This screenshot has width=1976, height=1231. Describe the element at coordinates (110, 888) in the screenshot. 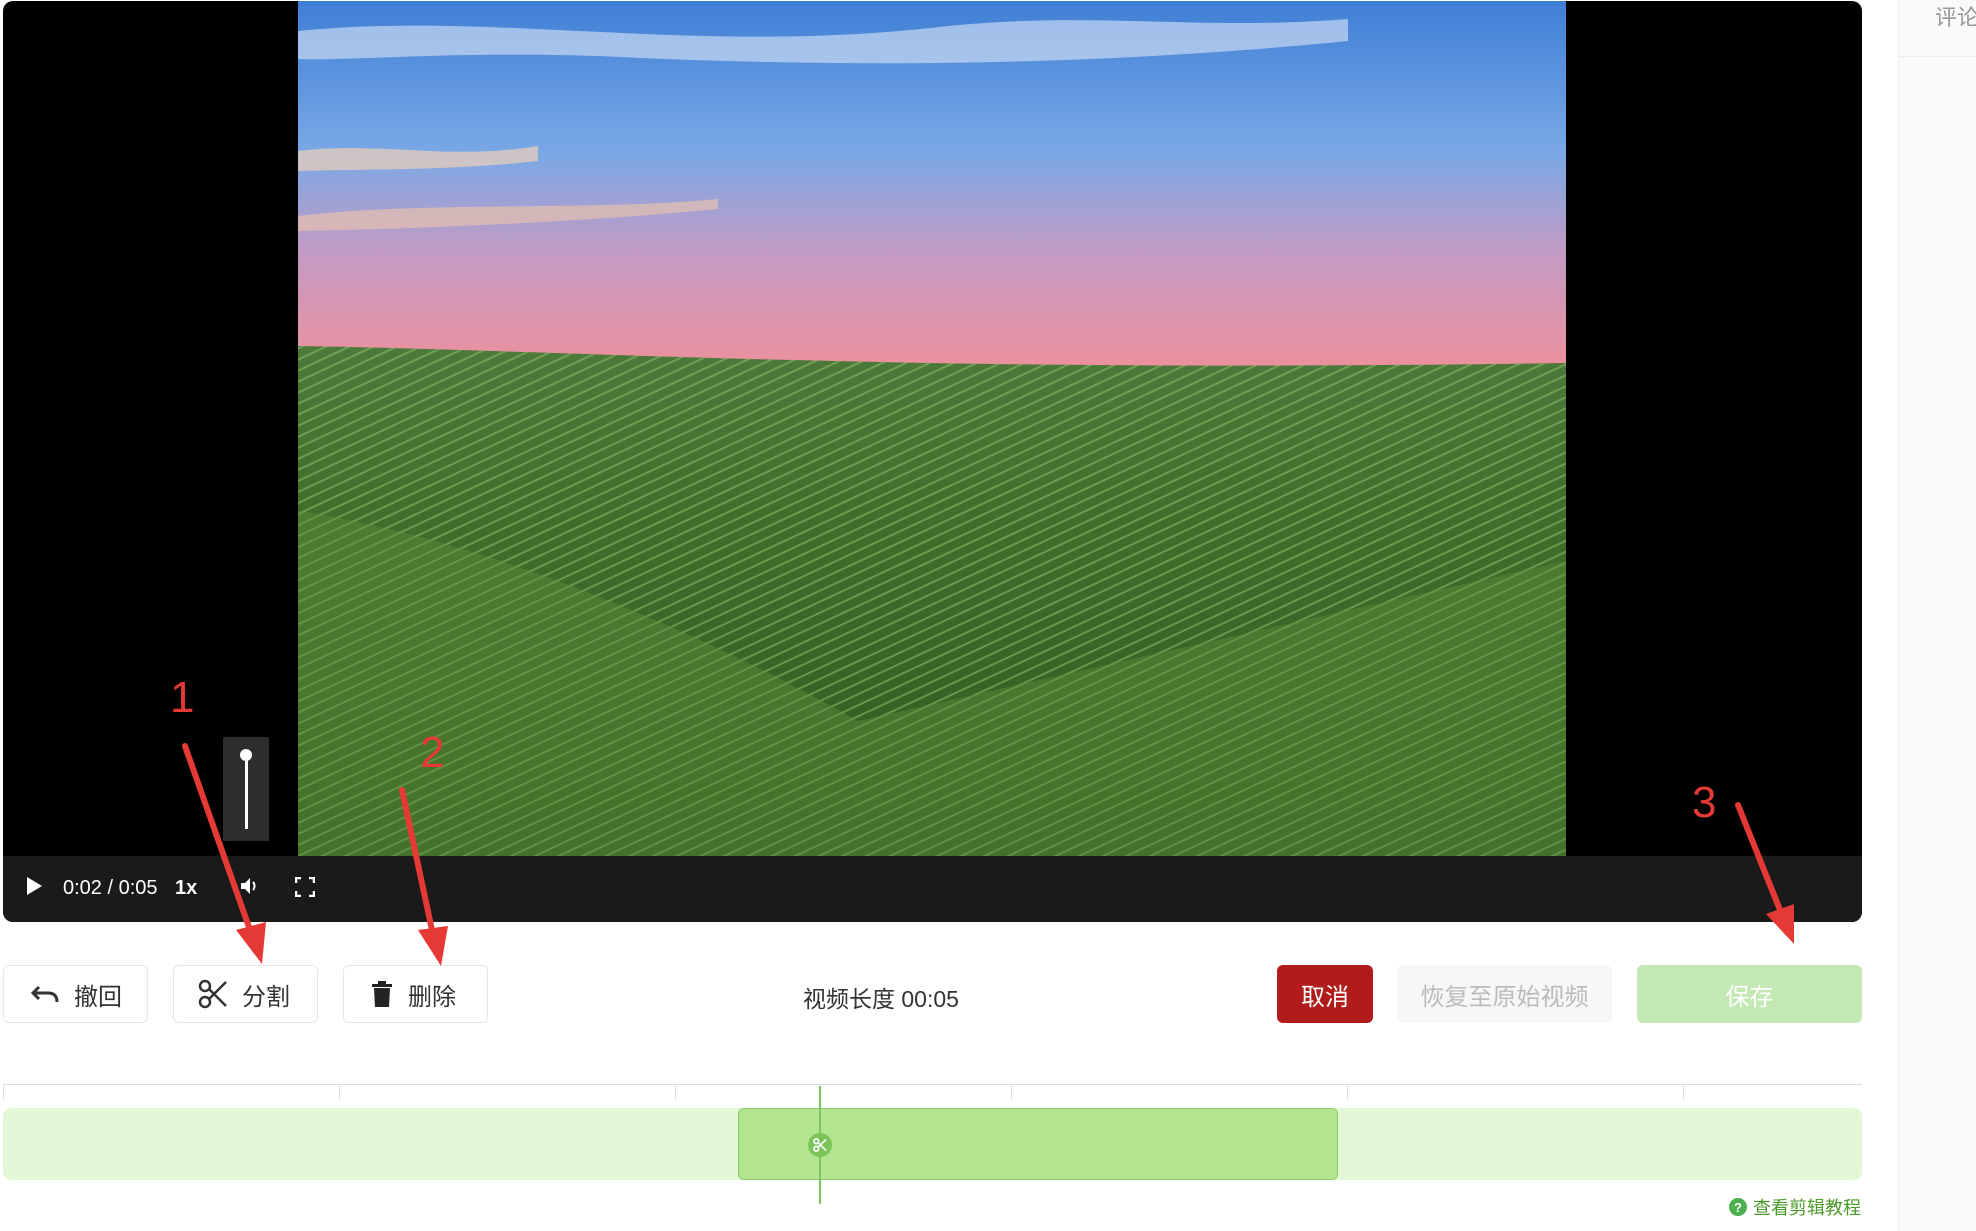

I see `time-display: 0:02 / 0:05` at that location.